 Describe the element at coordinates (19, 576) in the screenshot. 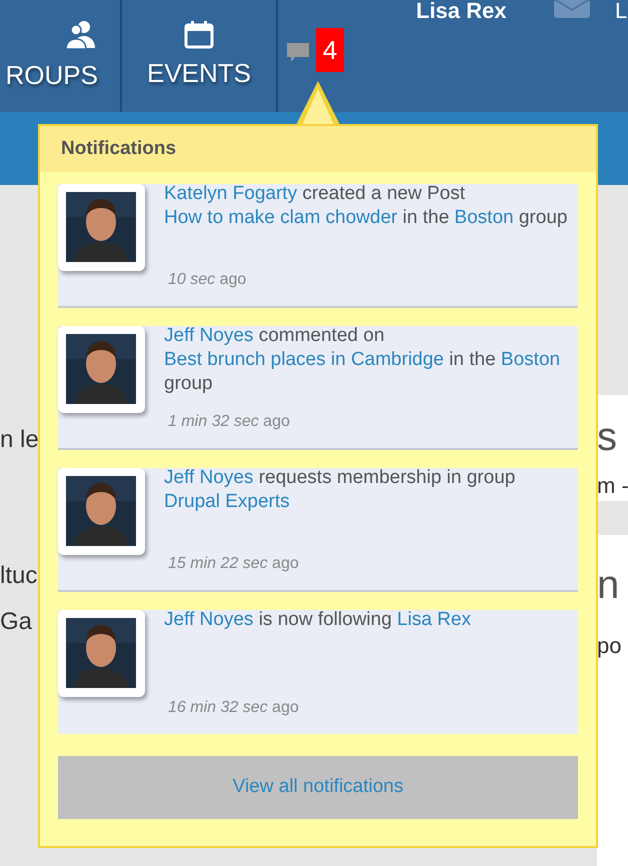

I see `body-text: ltuc` at that location.